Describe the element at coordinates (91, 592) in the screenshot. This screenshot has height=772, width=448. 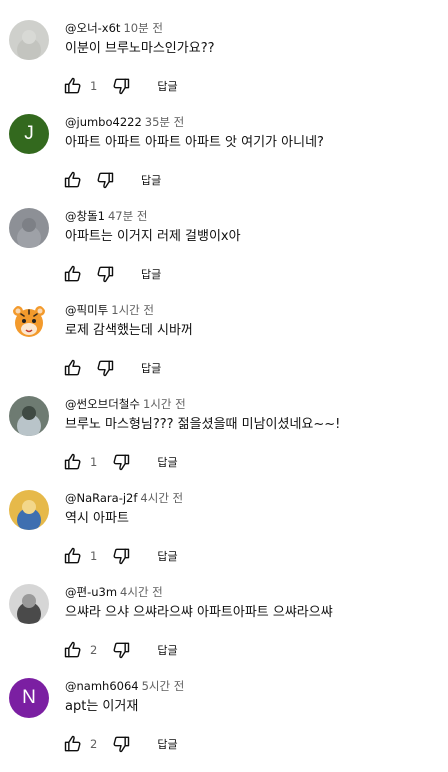
I see `author-name: @편-u3m` at that location.